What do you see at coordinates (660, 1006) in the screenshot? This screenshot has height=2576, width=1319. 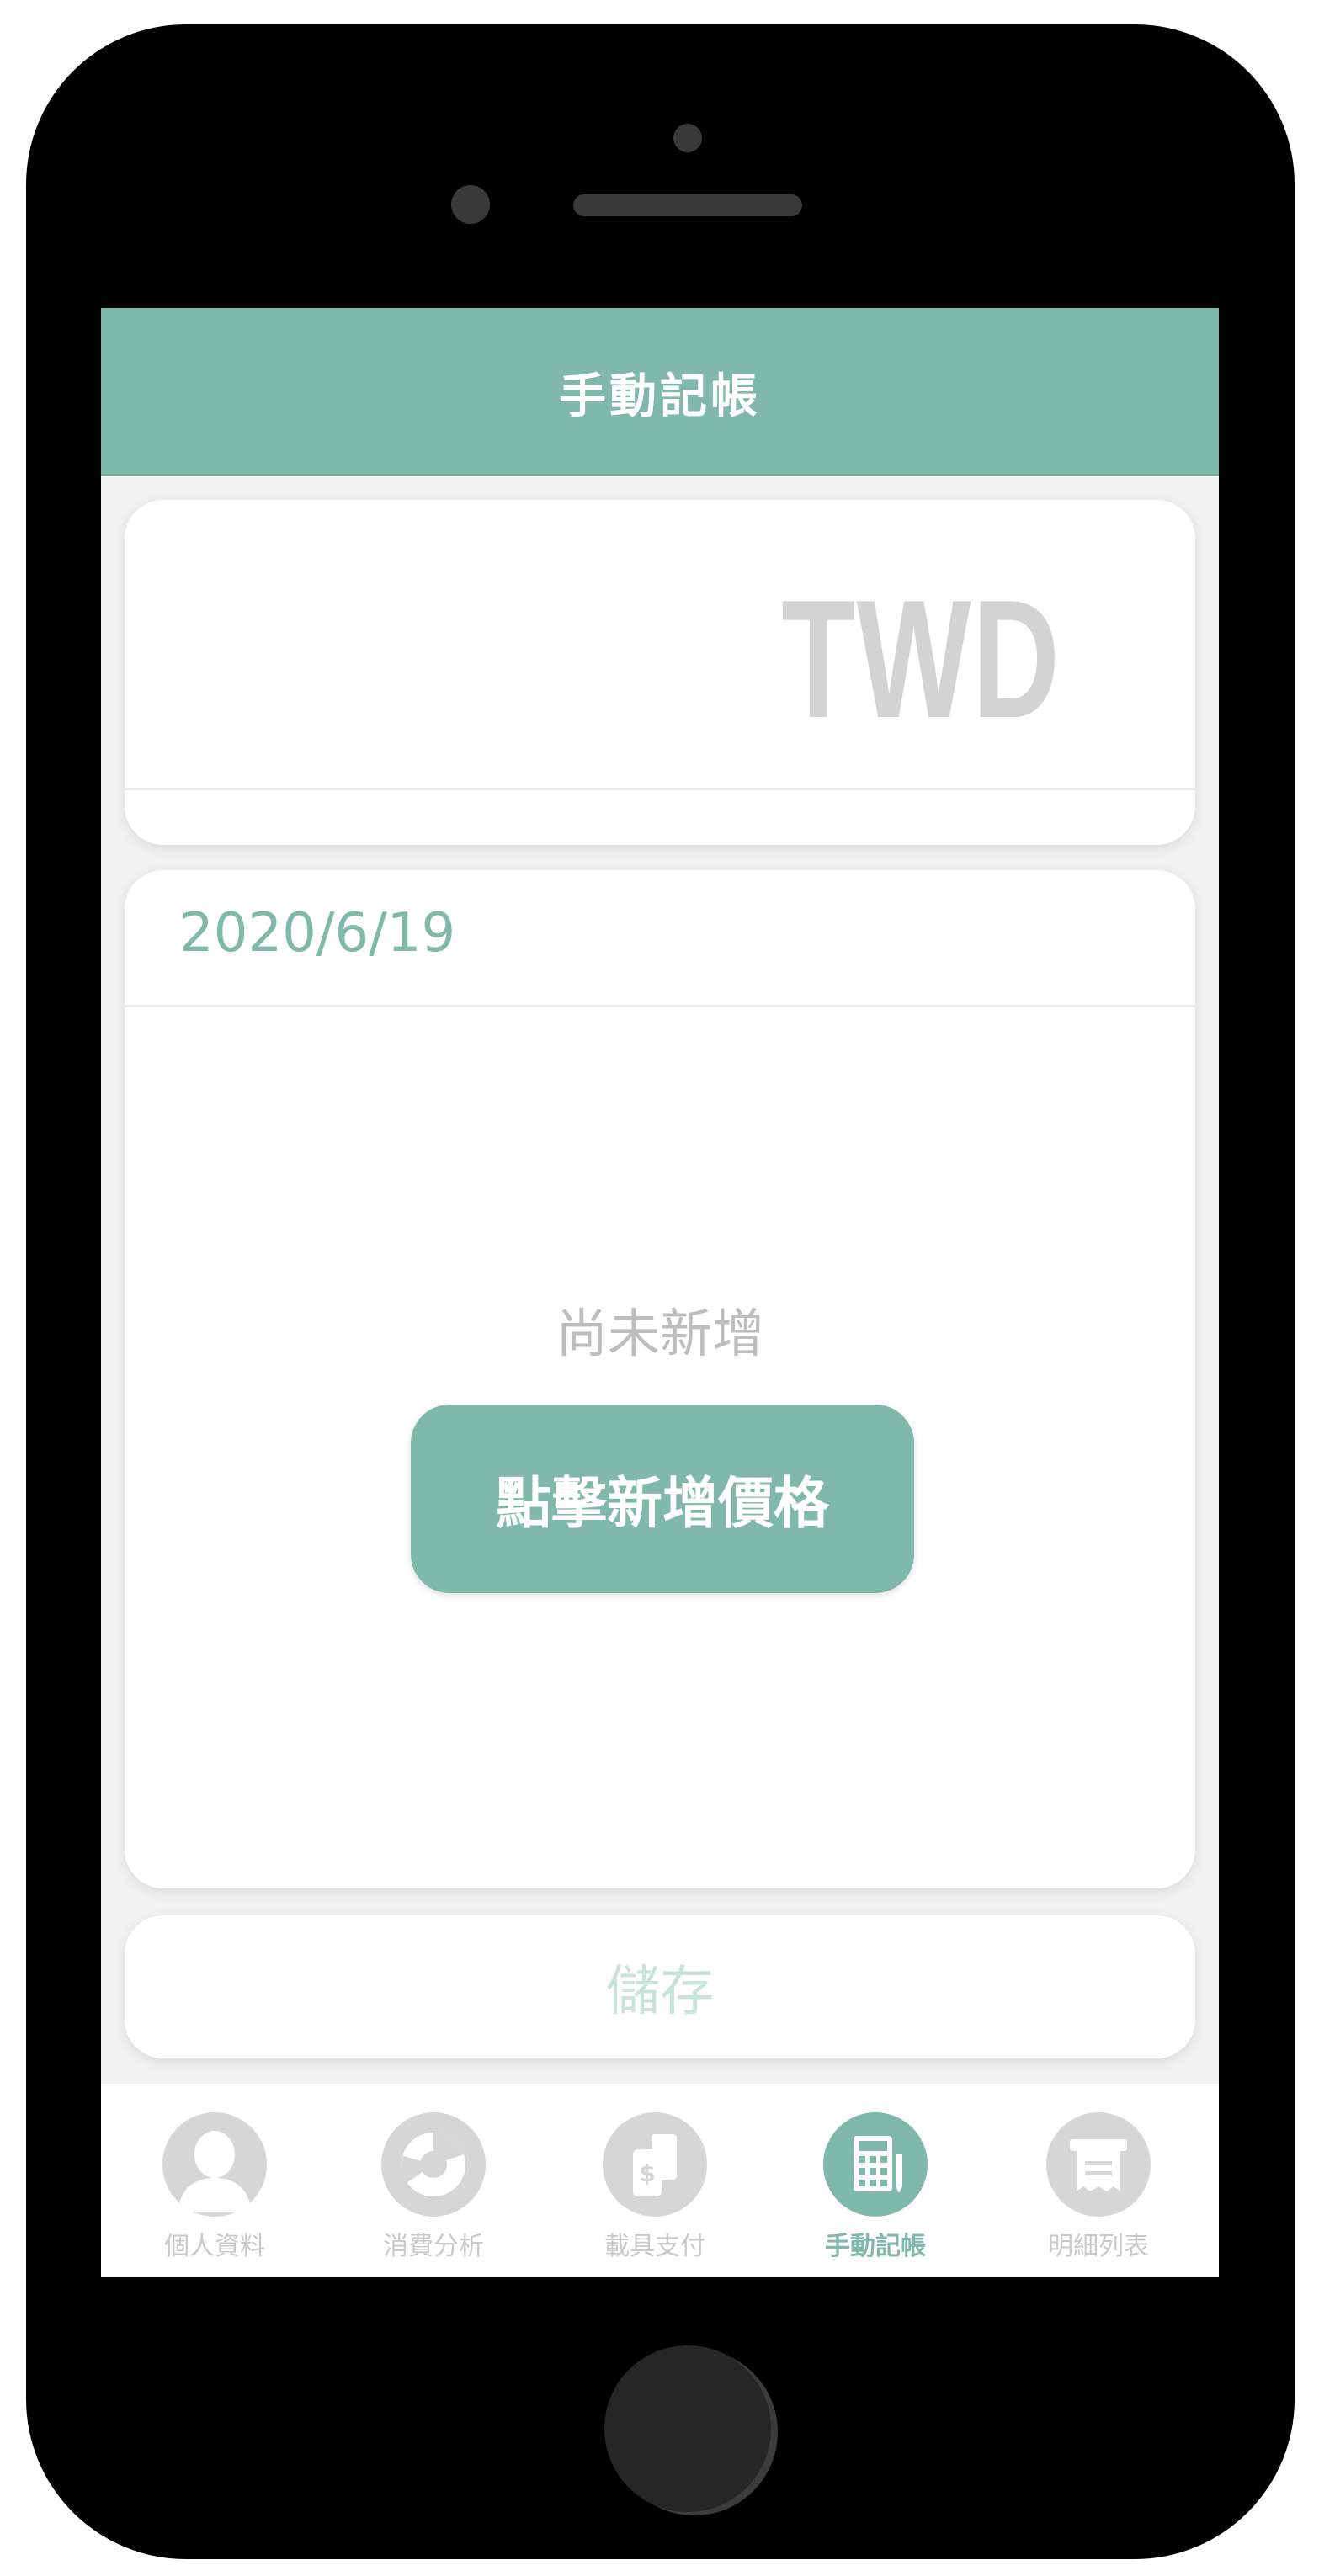 I see `date-divider` at bounding box center [660, 1006].